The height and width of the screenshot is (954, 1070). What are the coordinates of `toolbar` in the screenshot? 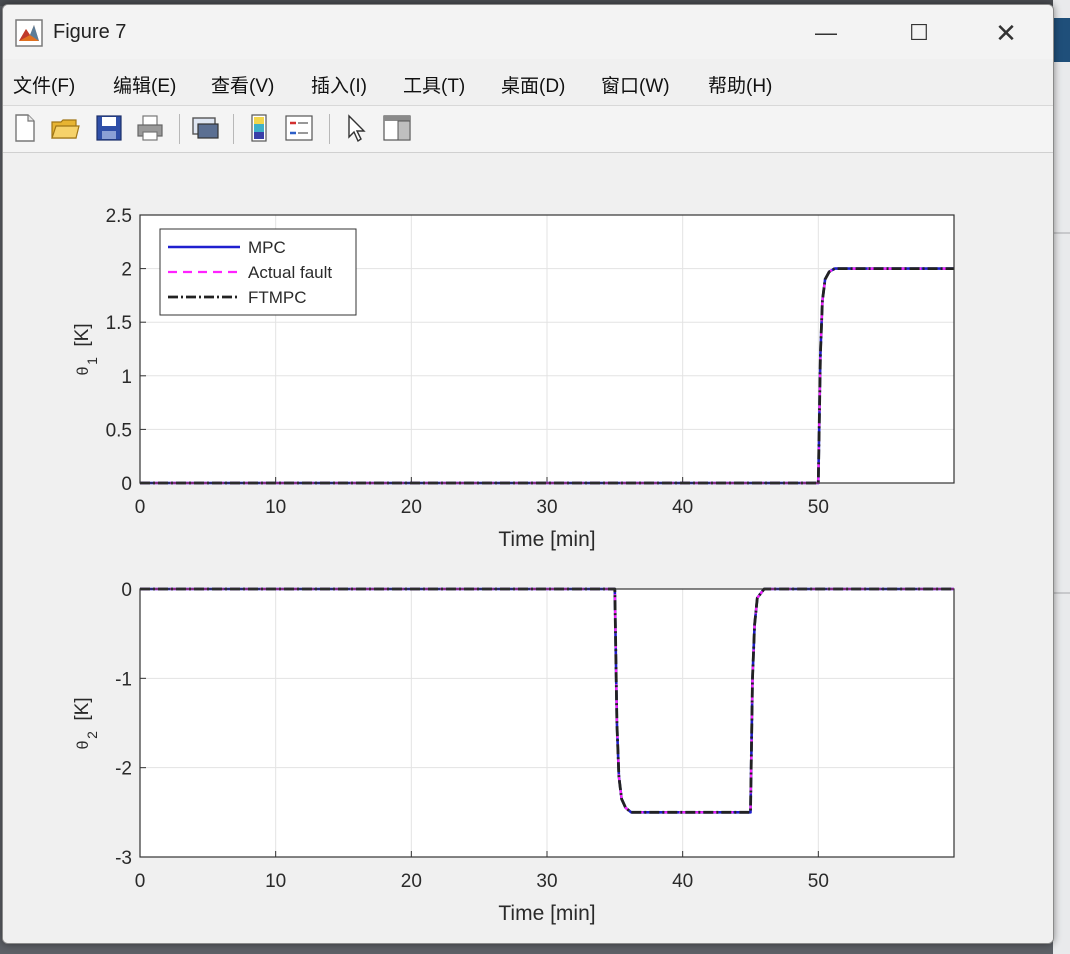 It's located at (528, 129).